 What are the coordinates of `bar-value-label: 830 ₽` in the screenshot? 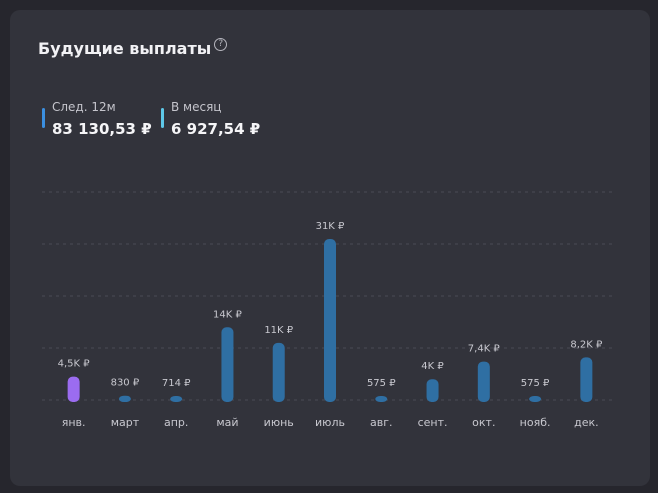 It's located at (125, 383).